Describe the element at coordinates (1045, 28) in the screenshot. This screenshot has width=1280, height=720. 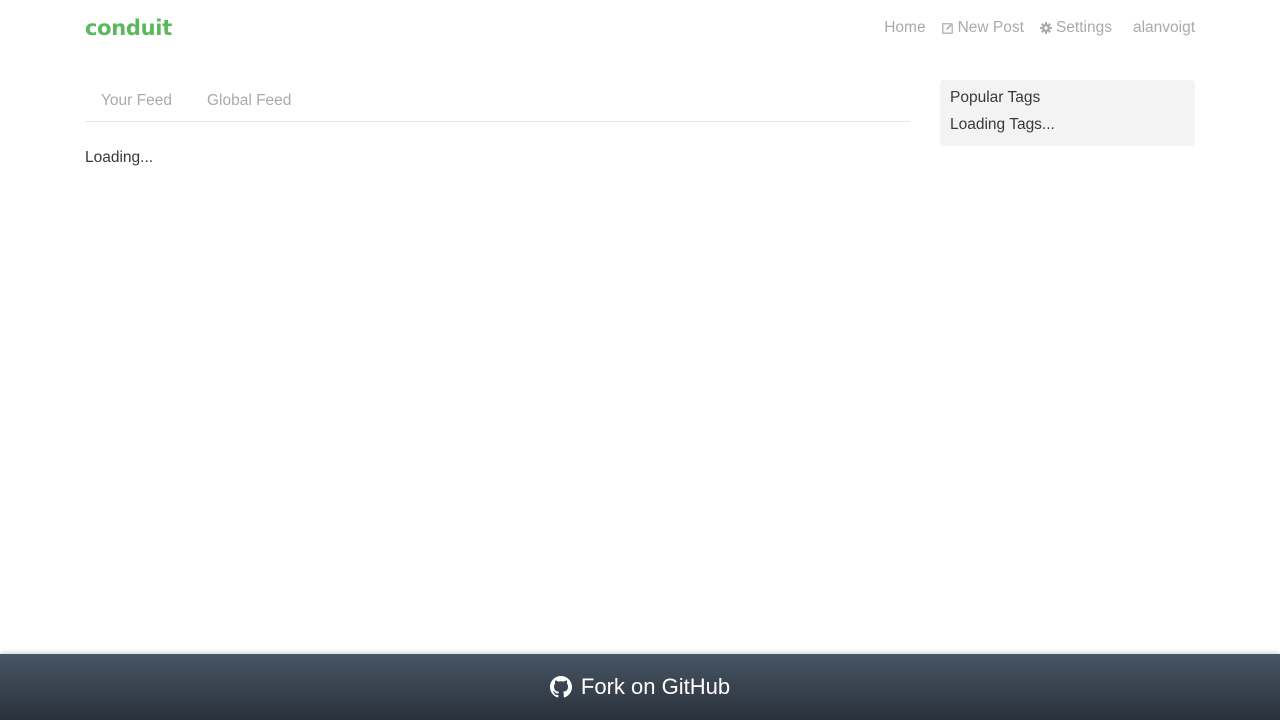
I see `gear-icon` at that location.